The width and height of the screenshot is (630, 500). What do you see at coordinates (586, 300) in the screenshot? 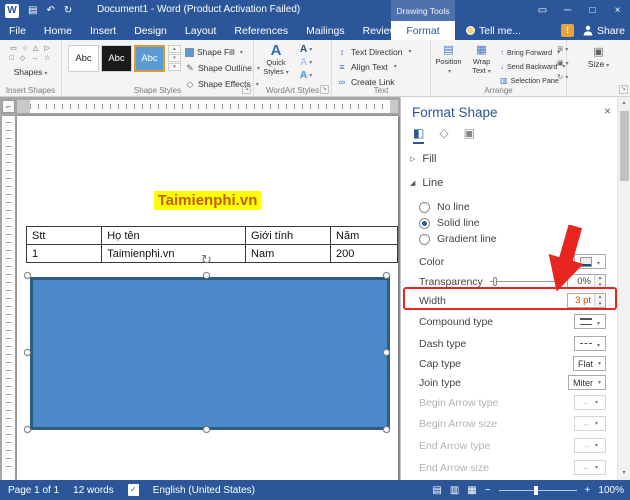
I see `width-spinner: 3 pt` at bounding box center [586, 300].